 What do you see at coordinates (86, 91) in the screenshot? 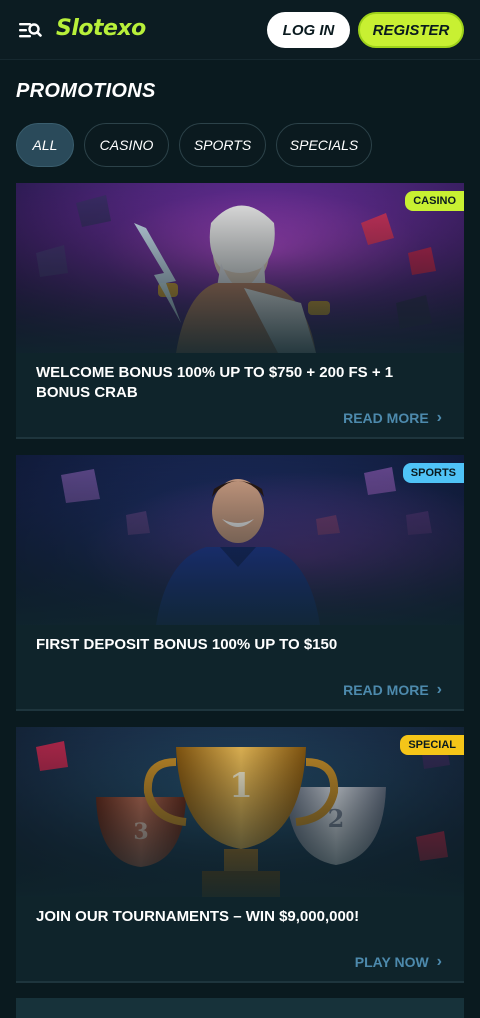
I see `page-title: PROMOTIONS` at bounding box center [86, 91].